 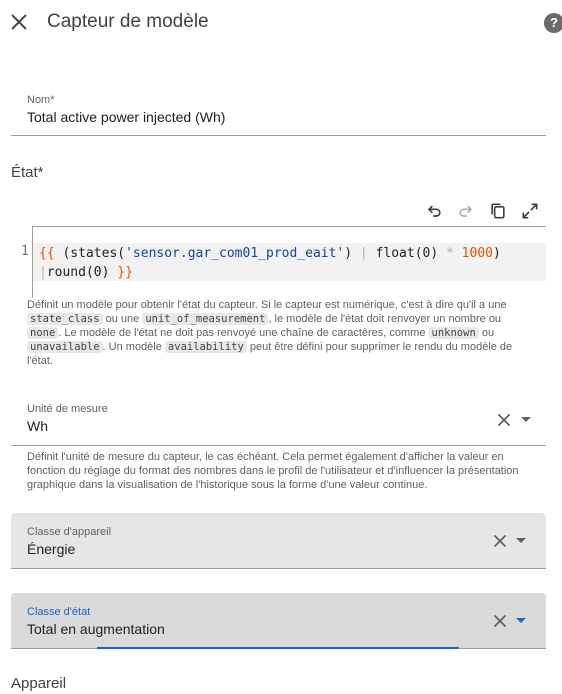 What do you see at coordinates (59, 612) in the screenshot?
I see `state-class-label: Classe d'état` at bounding box center [59, 612].